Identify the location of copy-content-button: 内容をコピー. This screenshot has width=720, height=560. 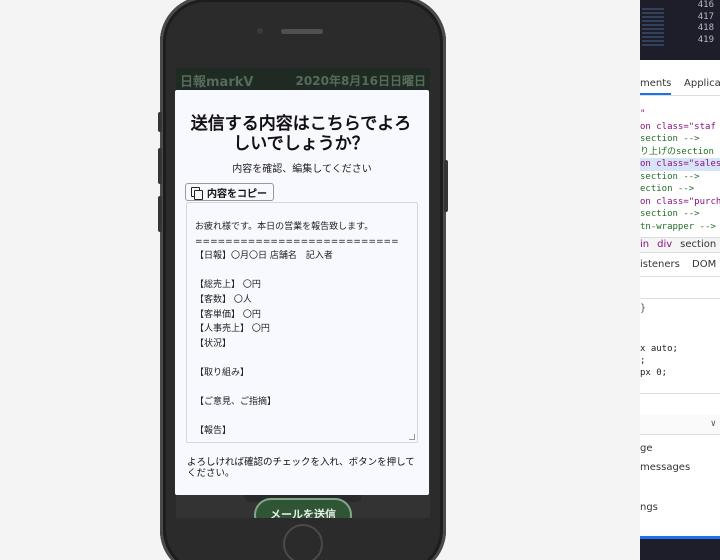
(229, 192).